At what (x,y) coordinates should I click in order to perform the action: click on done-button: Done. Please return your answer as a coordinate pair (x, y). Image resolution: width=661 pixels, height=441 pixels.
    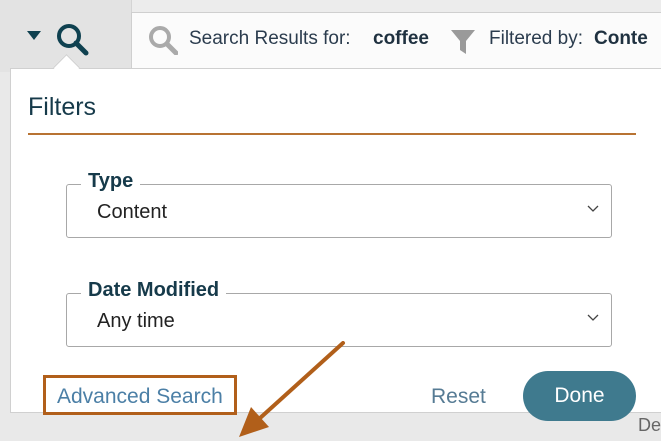
    Looking at the image, I should click on (579, 396).